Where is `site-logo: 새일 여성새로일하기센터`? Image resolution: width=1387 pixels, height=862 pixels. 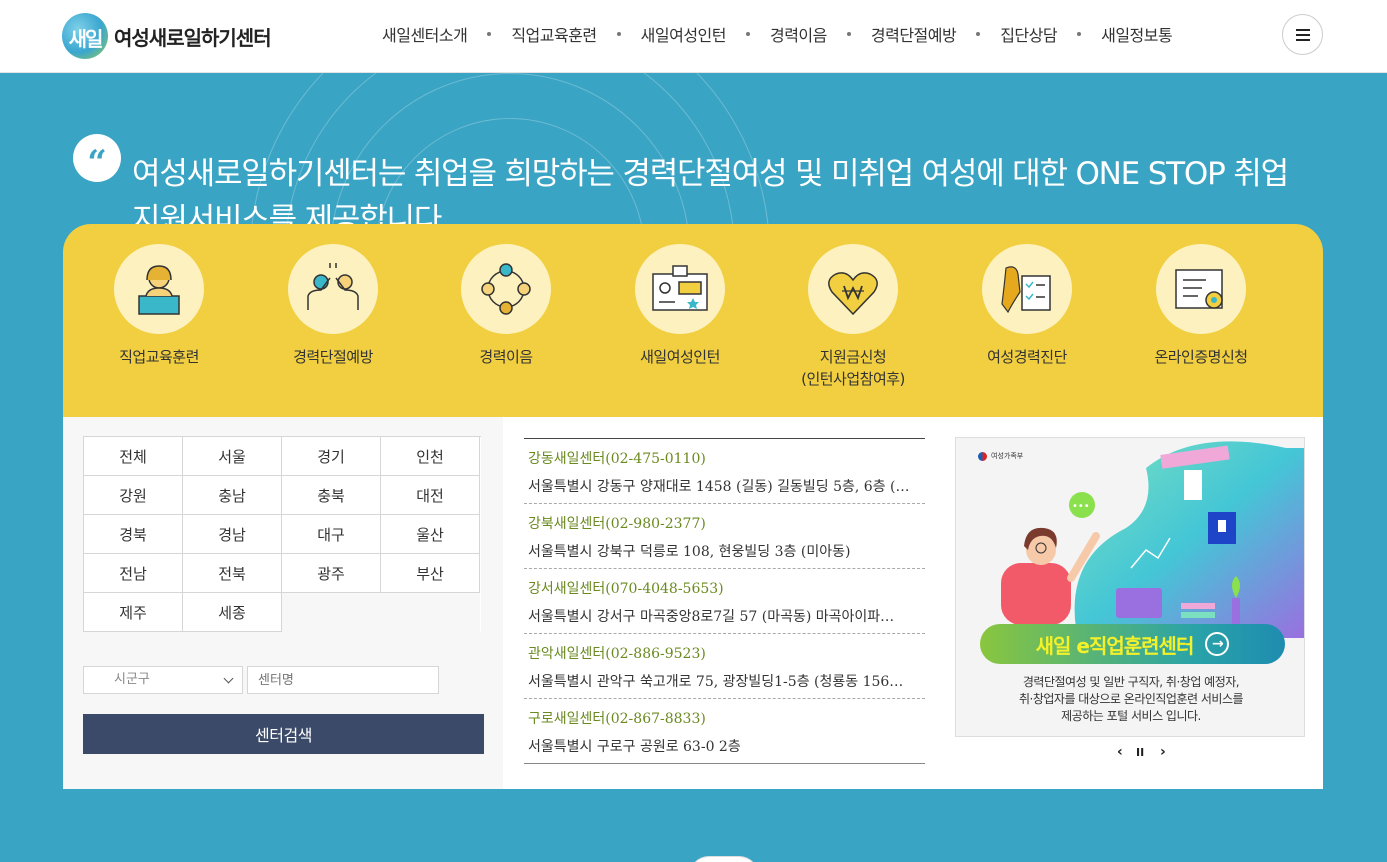
site-logo: 새일 여성새로일하기센터 is located at coordinates (167, 36).